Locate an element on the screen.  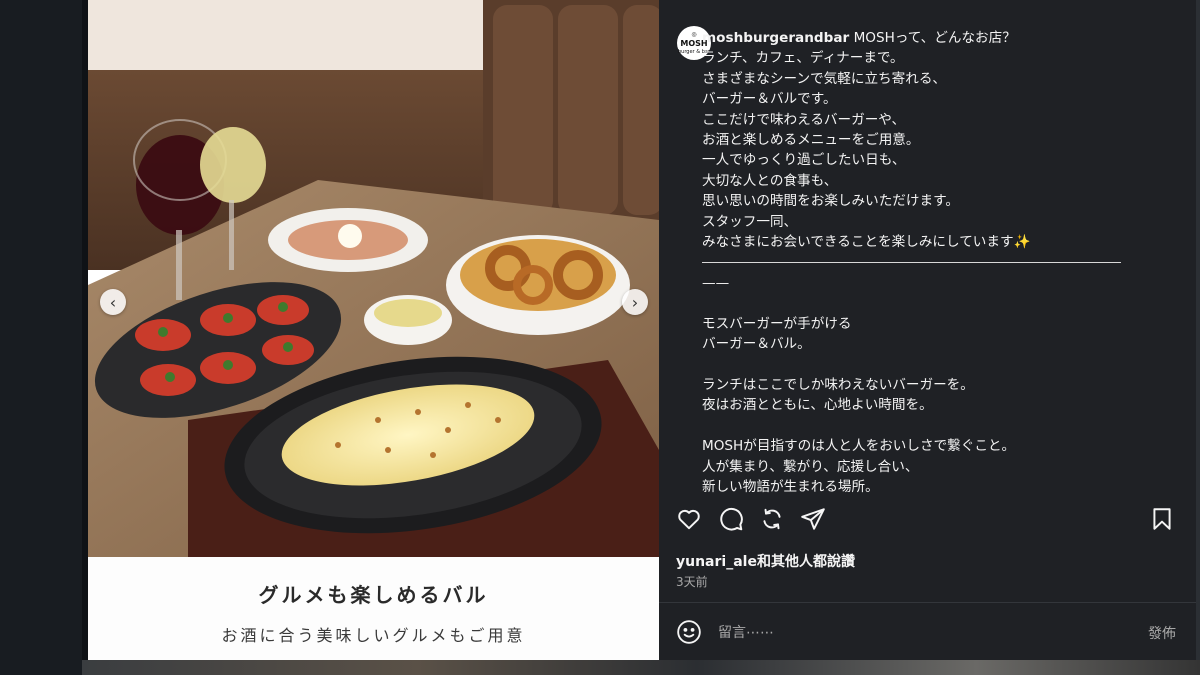
caption-line: バーガー＆バルです。 is located at coordinates (769, 99).